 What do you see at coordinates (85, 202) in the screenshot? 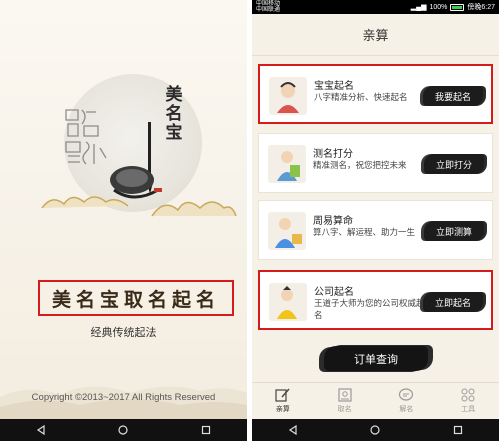
I see `cloud-decoration-left` at bounding box center [85, 202].